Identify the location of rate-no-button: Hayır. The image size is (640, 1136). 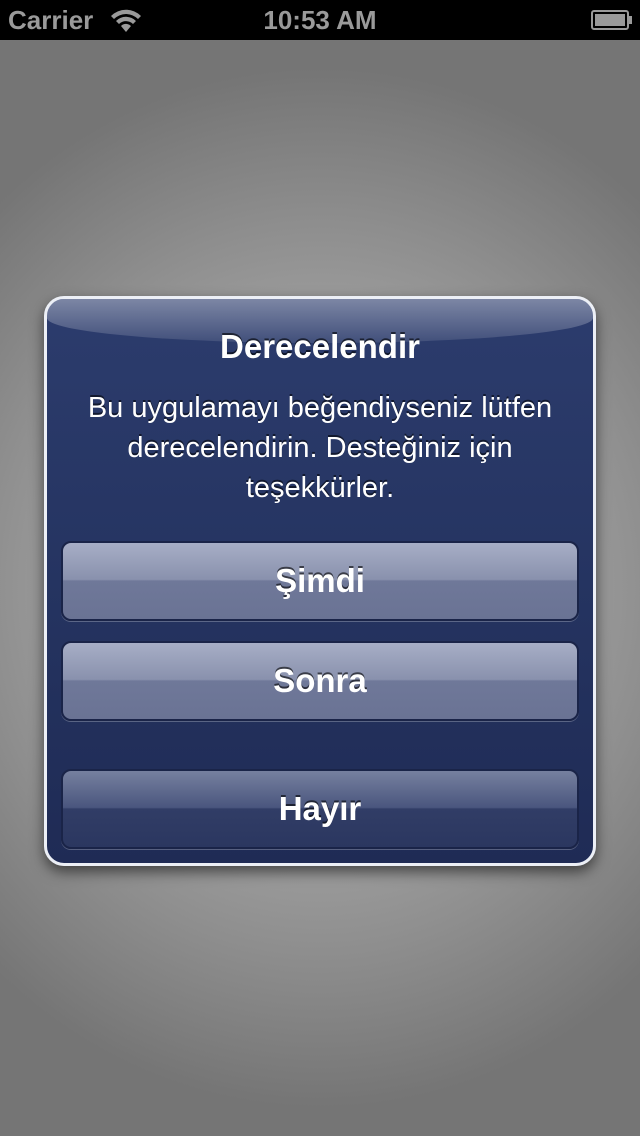
(320, 809).